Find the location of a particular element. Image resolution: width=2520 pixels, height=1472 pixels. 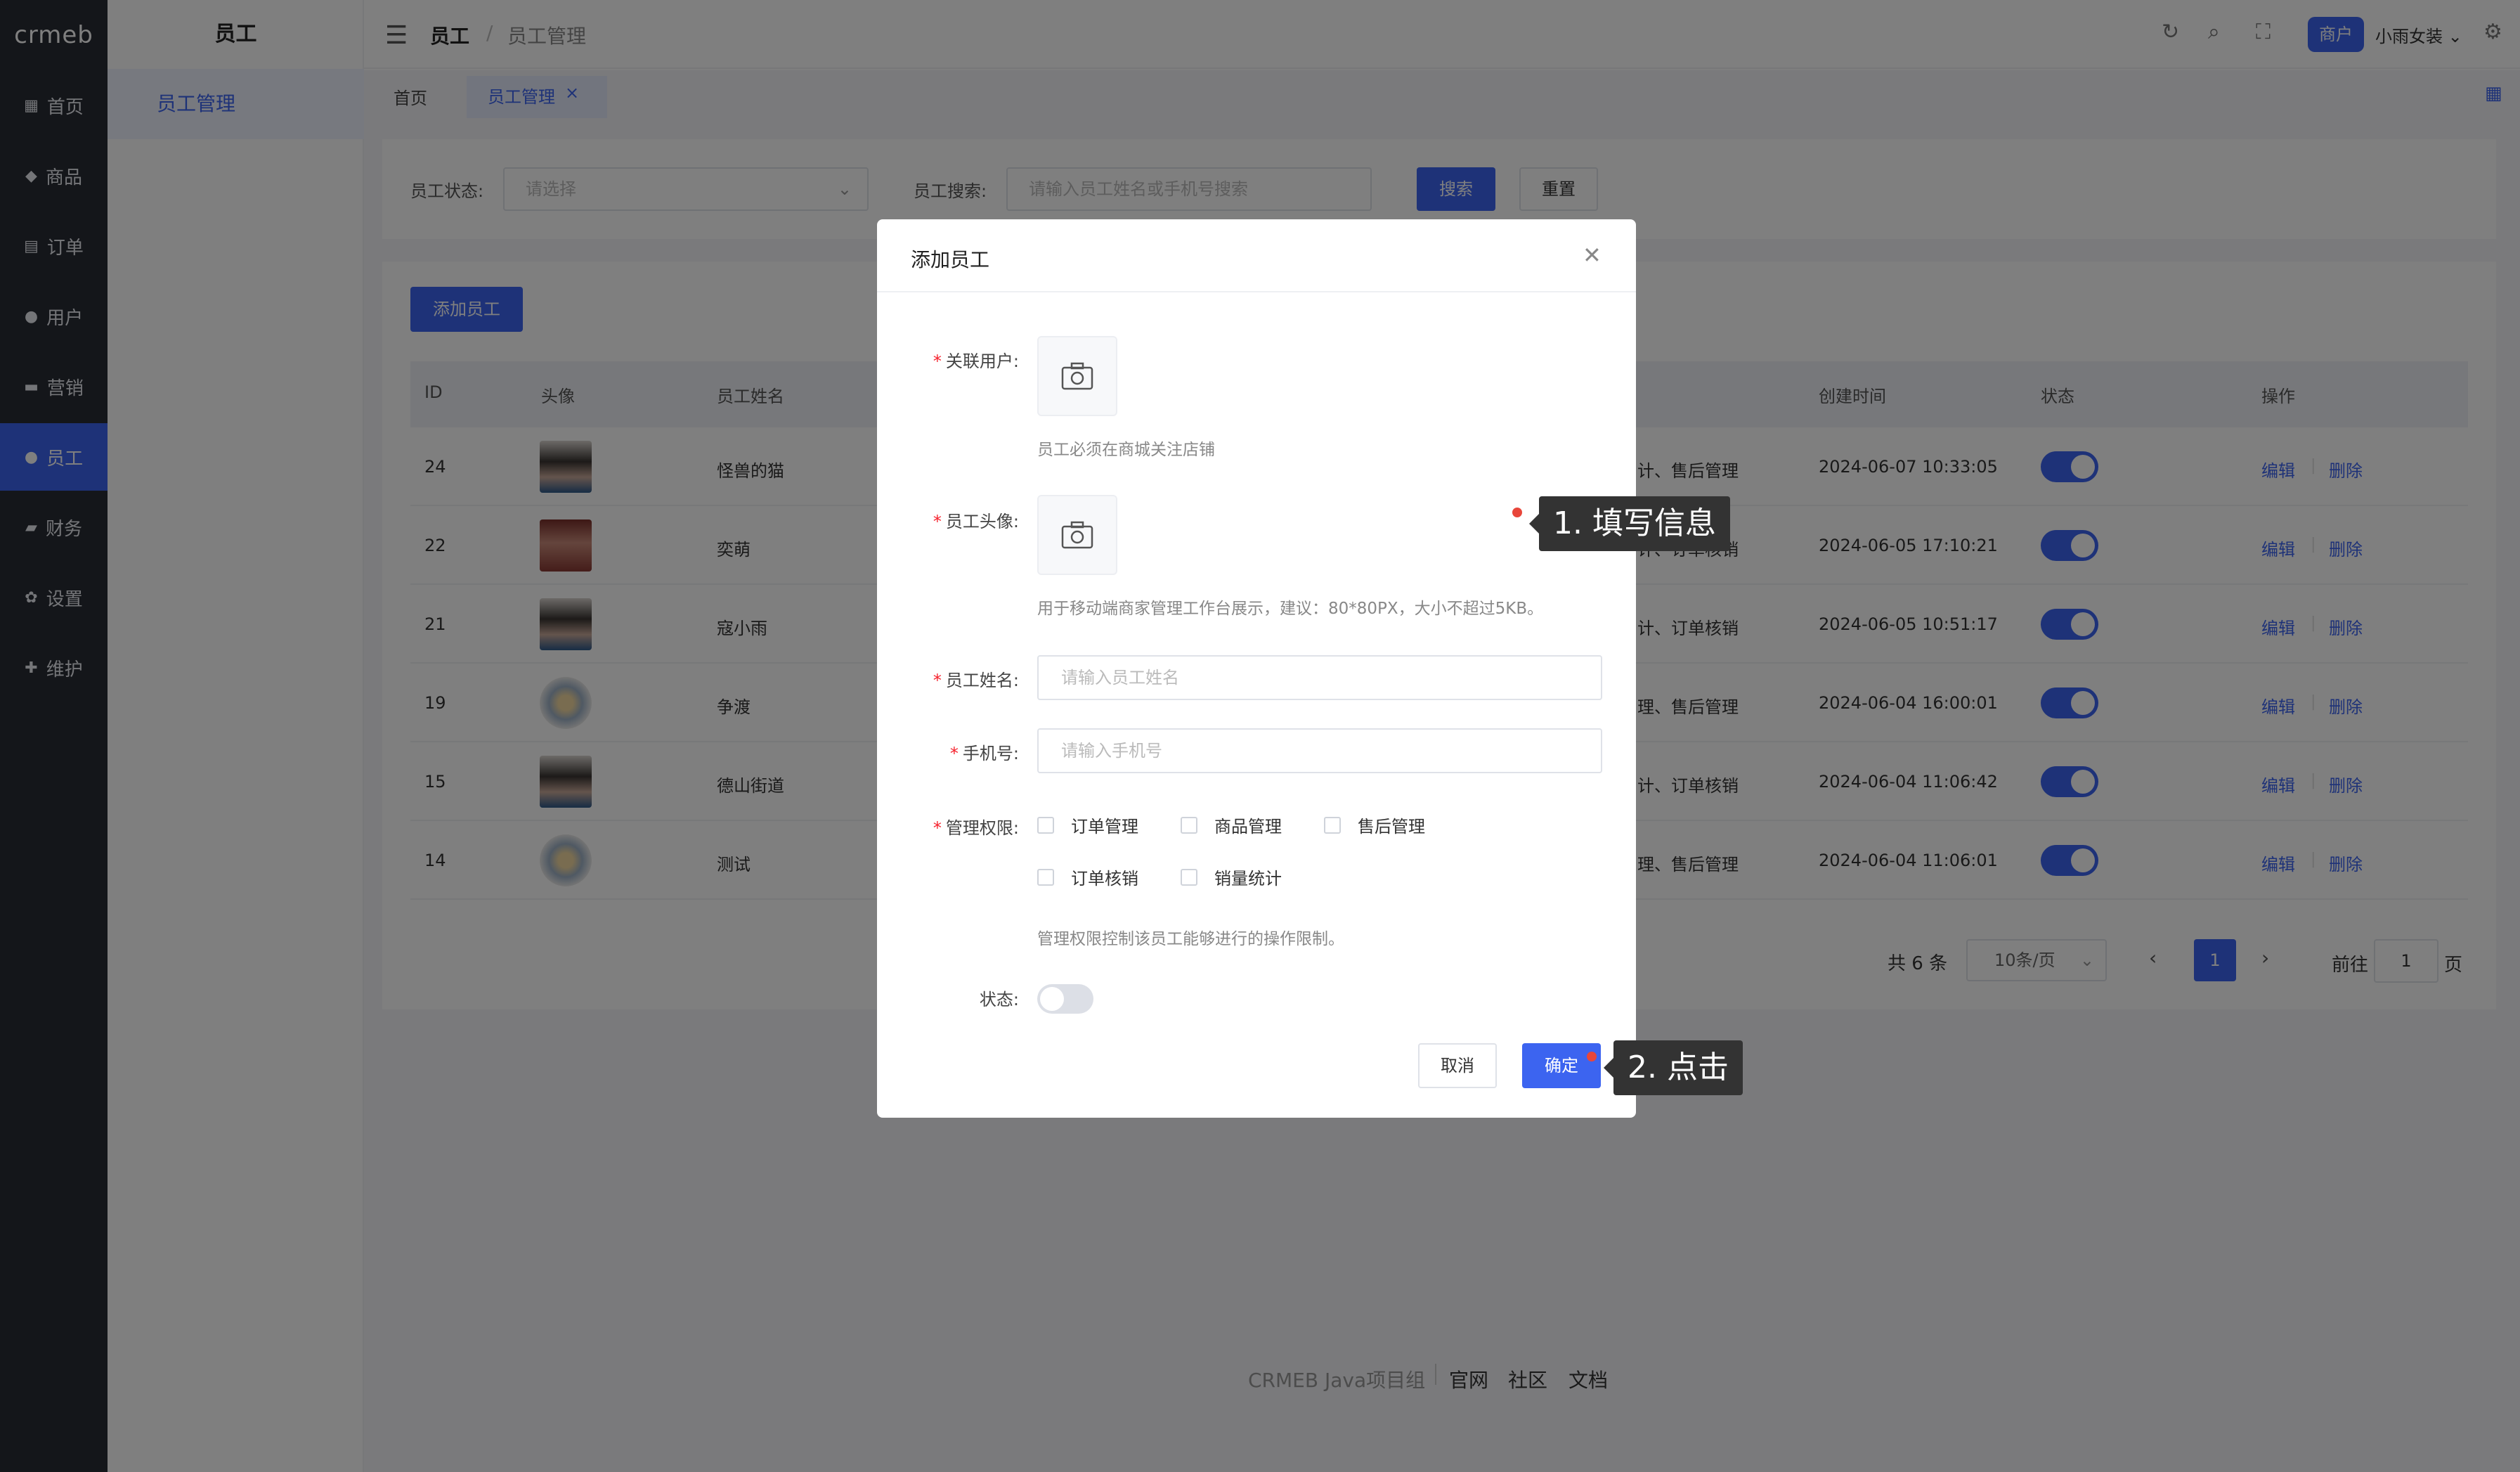

staff-avatar-label: * 员工头像: is located at coordinates (949, 520).